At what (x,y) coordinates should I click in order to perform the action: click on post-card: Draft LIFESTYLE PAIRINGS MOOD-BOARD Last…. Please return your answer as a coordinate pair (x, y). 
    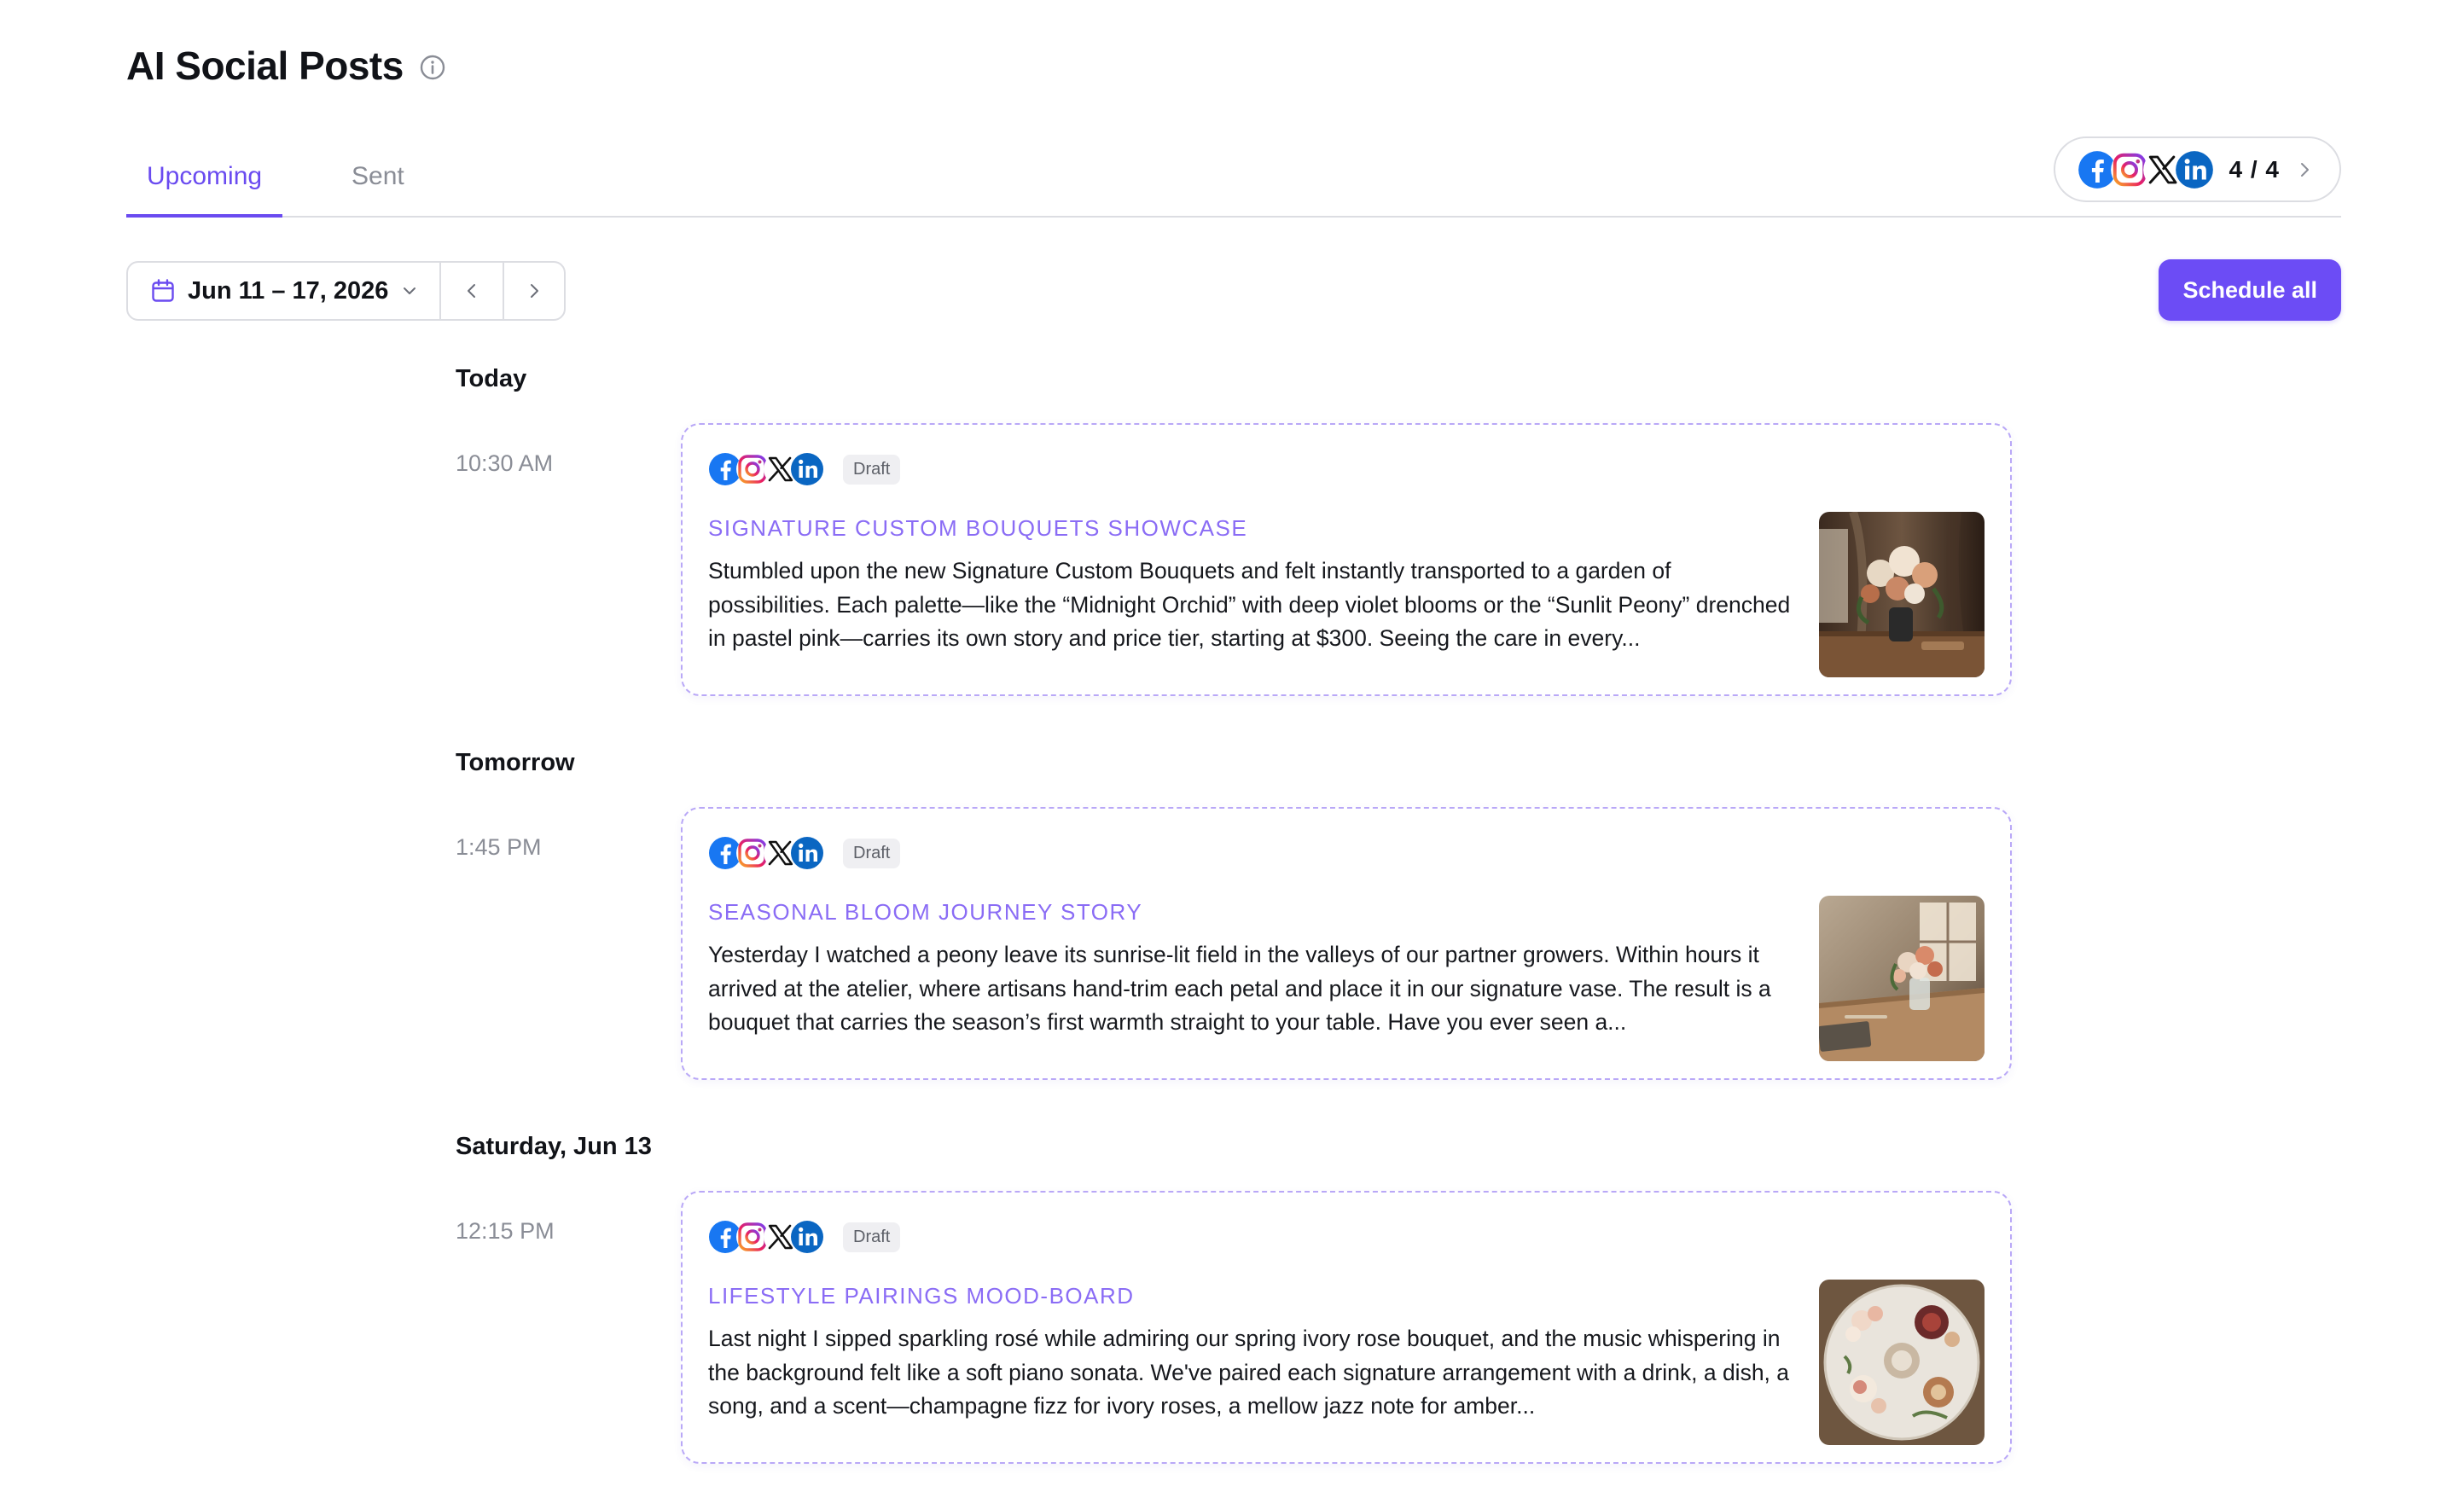
    Looking at the image, I should click on (1346, 1327).